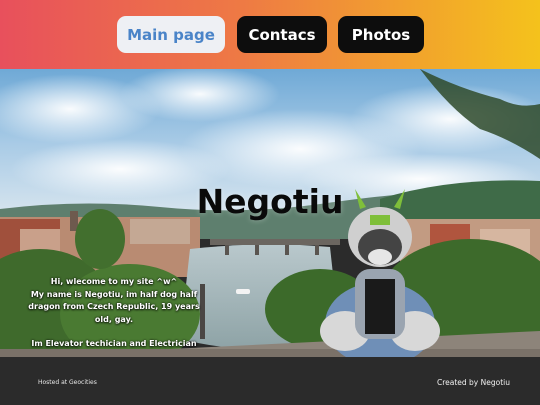  I want to click on nav-main-page-button: Main page, so click(171, 34).